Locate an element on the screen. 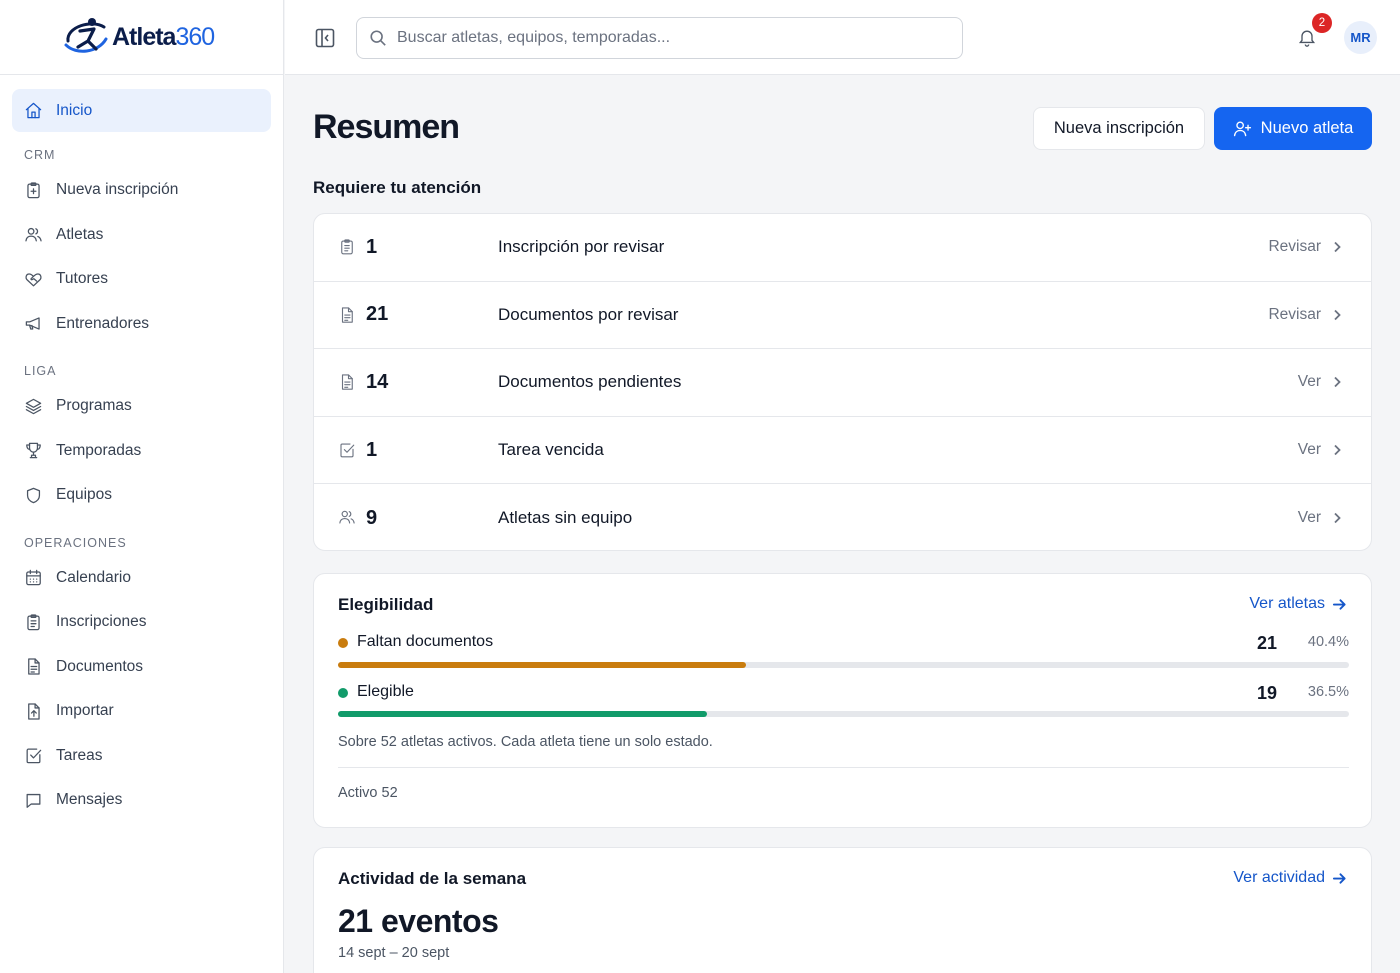  layers-icon is located at coordinates (33, 406).